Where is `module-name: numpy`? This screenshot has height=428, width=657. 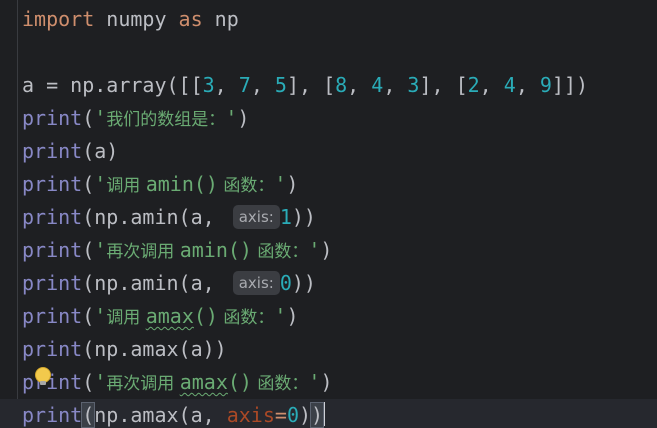 module-name: numpy is located at coordinates (136, 19).